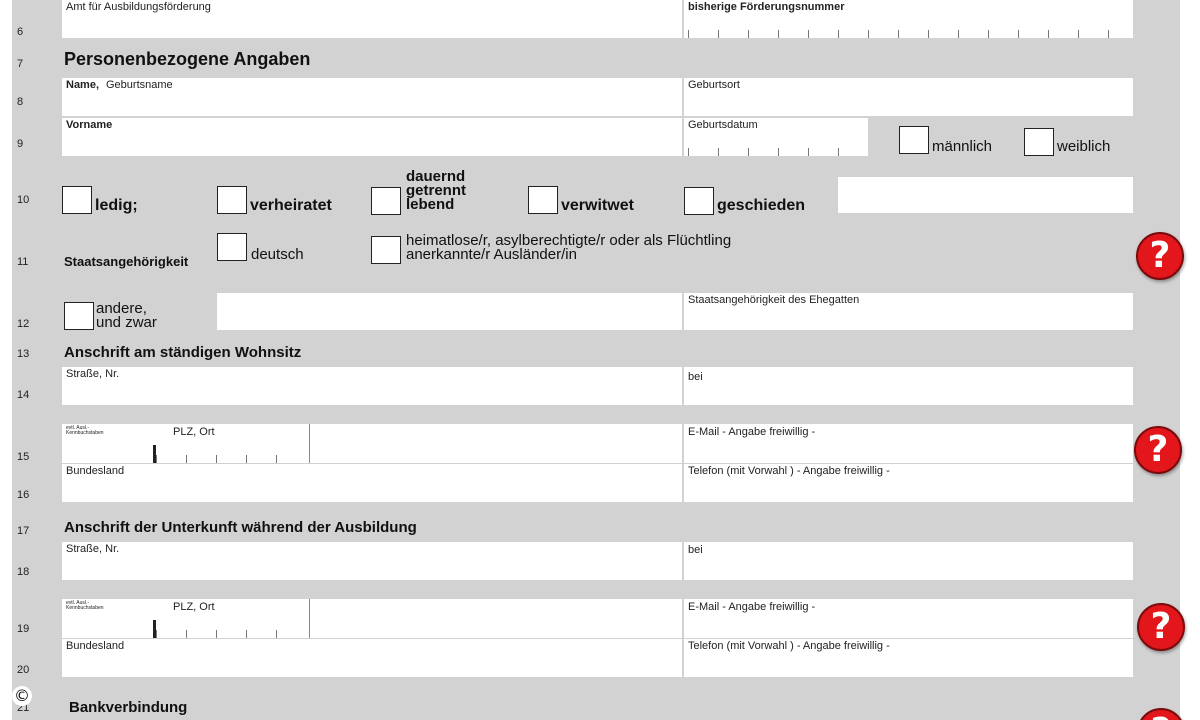 The width and height of the screenshot is (1200, 720). I want to click on vorname-label: Vorname, so click(89, 125).